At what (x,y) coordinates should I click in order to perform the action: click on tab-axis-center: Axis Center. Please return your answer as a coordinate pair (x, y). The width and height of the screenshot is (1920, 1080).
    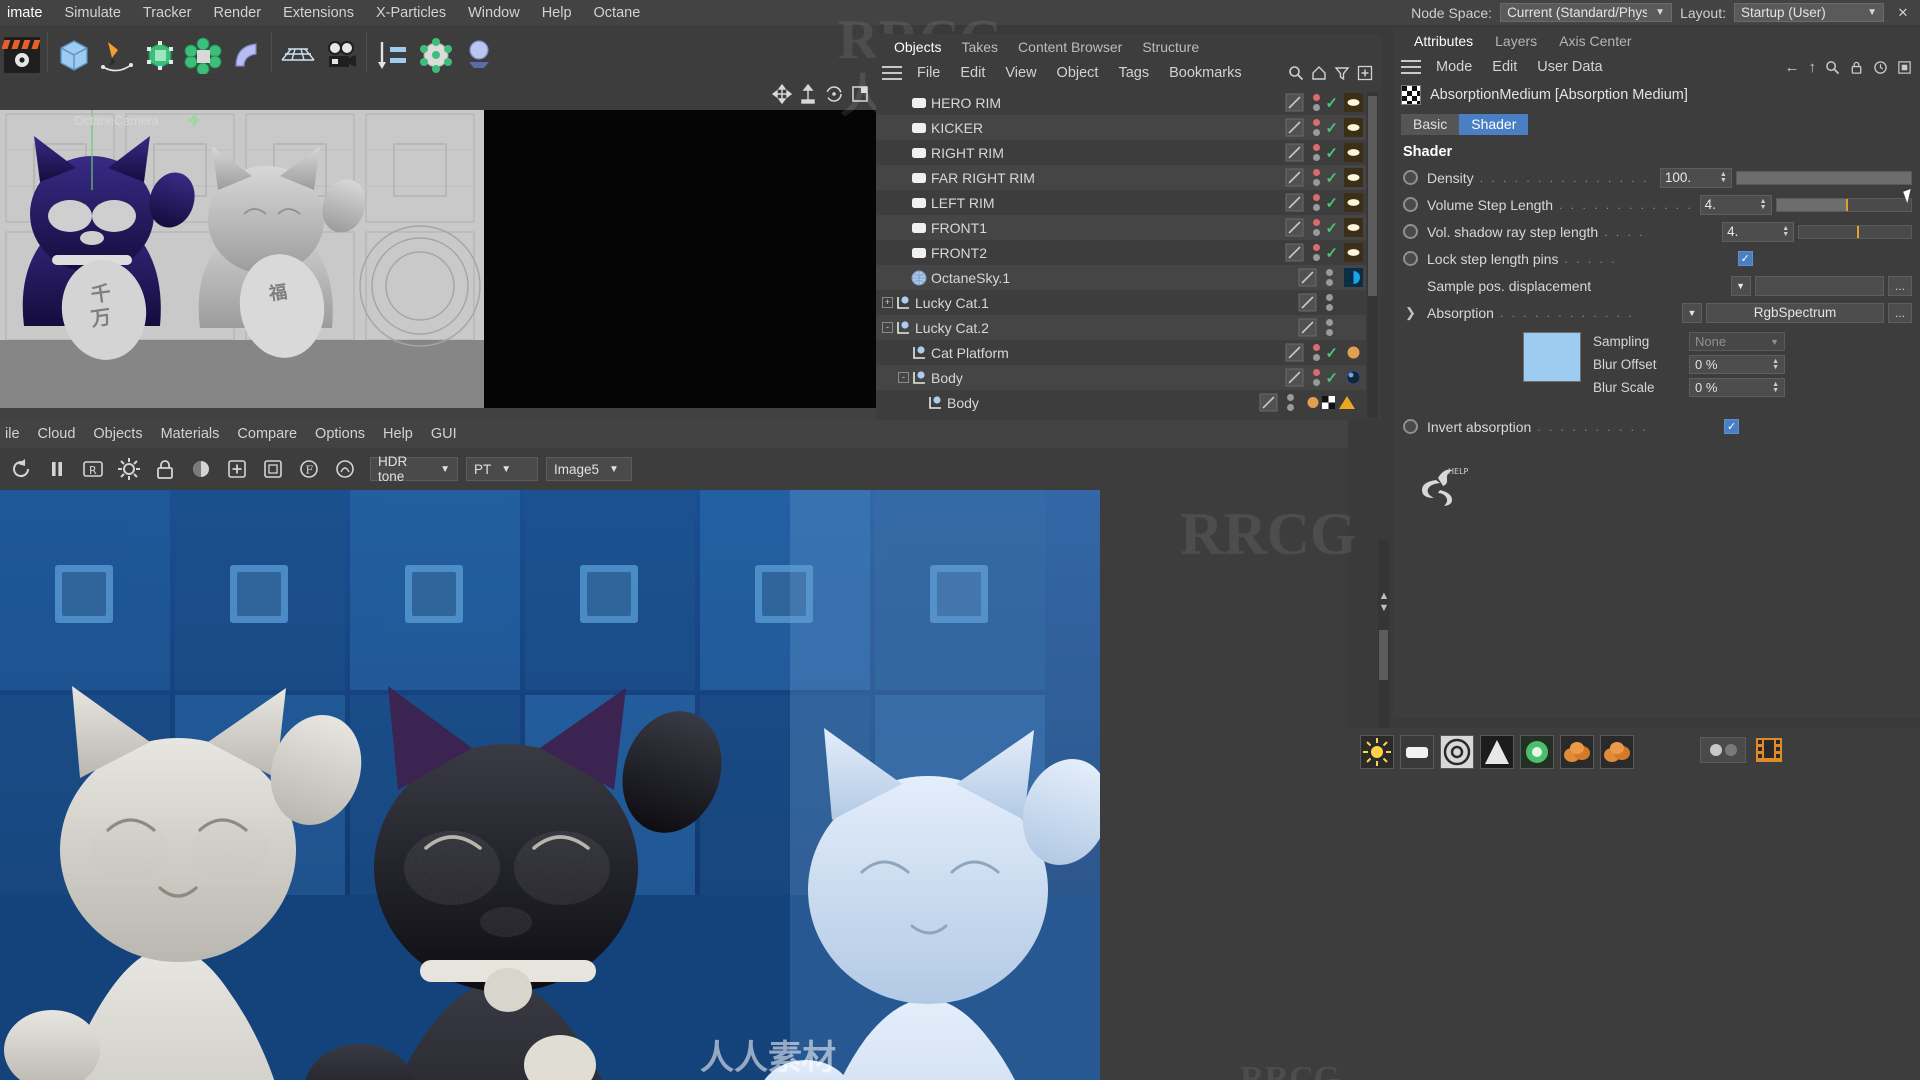
    Looking at the image, I should click on (1595, 41).